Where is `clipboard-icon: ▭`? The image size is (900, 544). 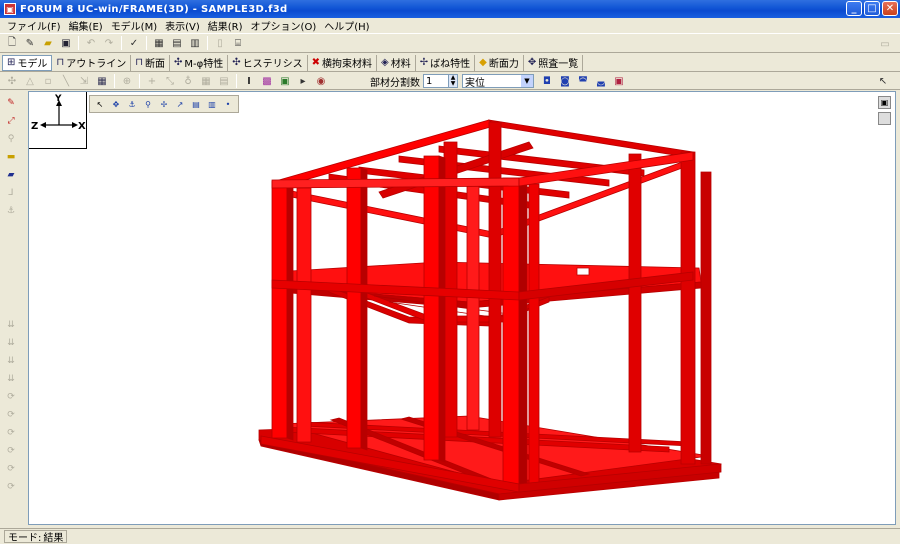
clipboard-icon: ▭ is located at coordinates (885, 44).